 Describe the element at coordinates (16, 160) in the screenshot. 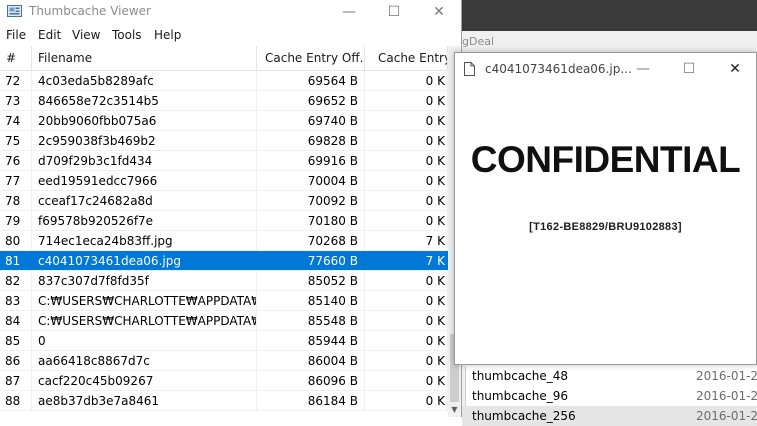

I see `row-index: 76` at that location.